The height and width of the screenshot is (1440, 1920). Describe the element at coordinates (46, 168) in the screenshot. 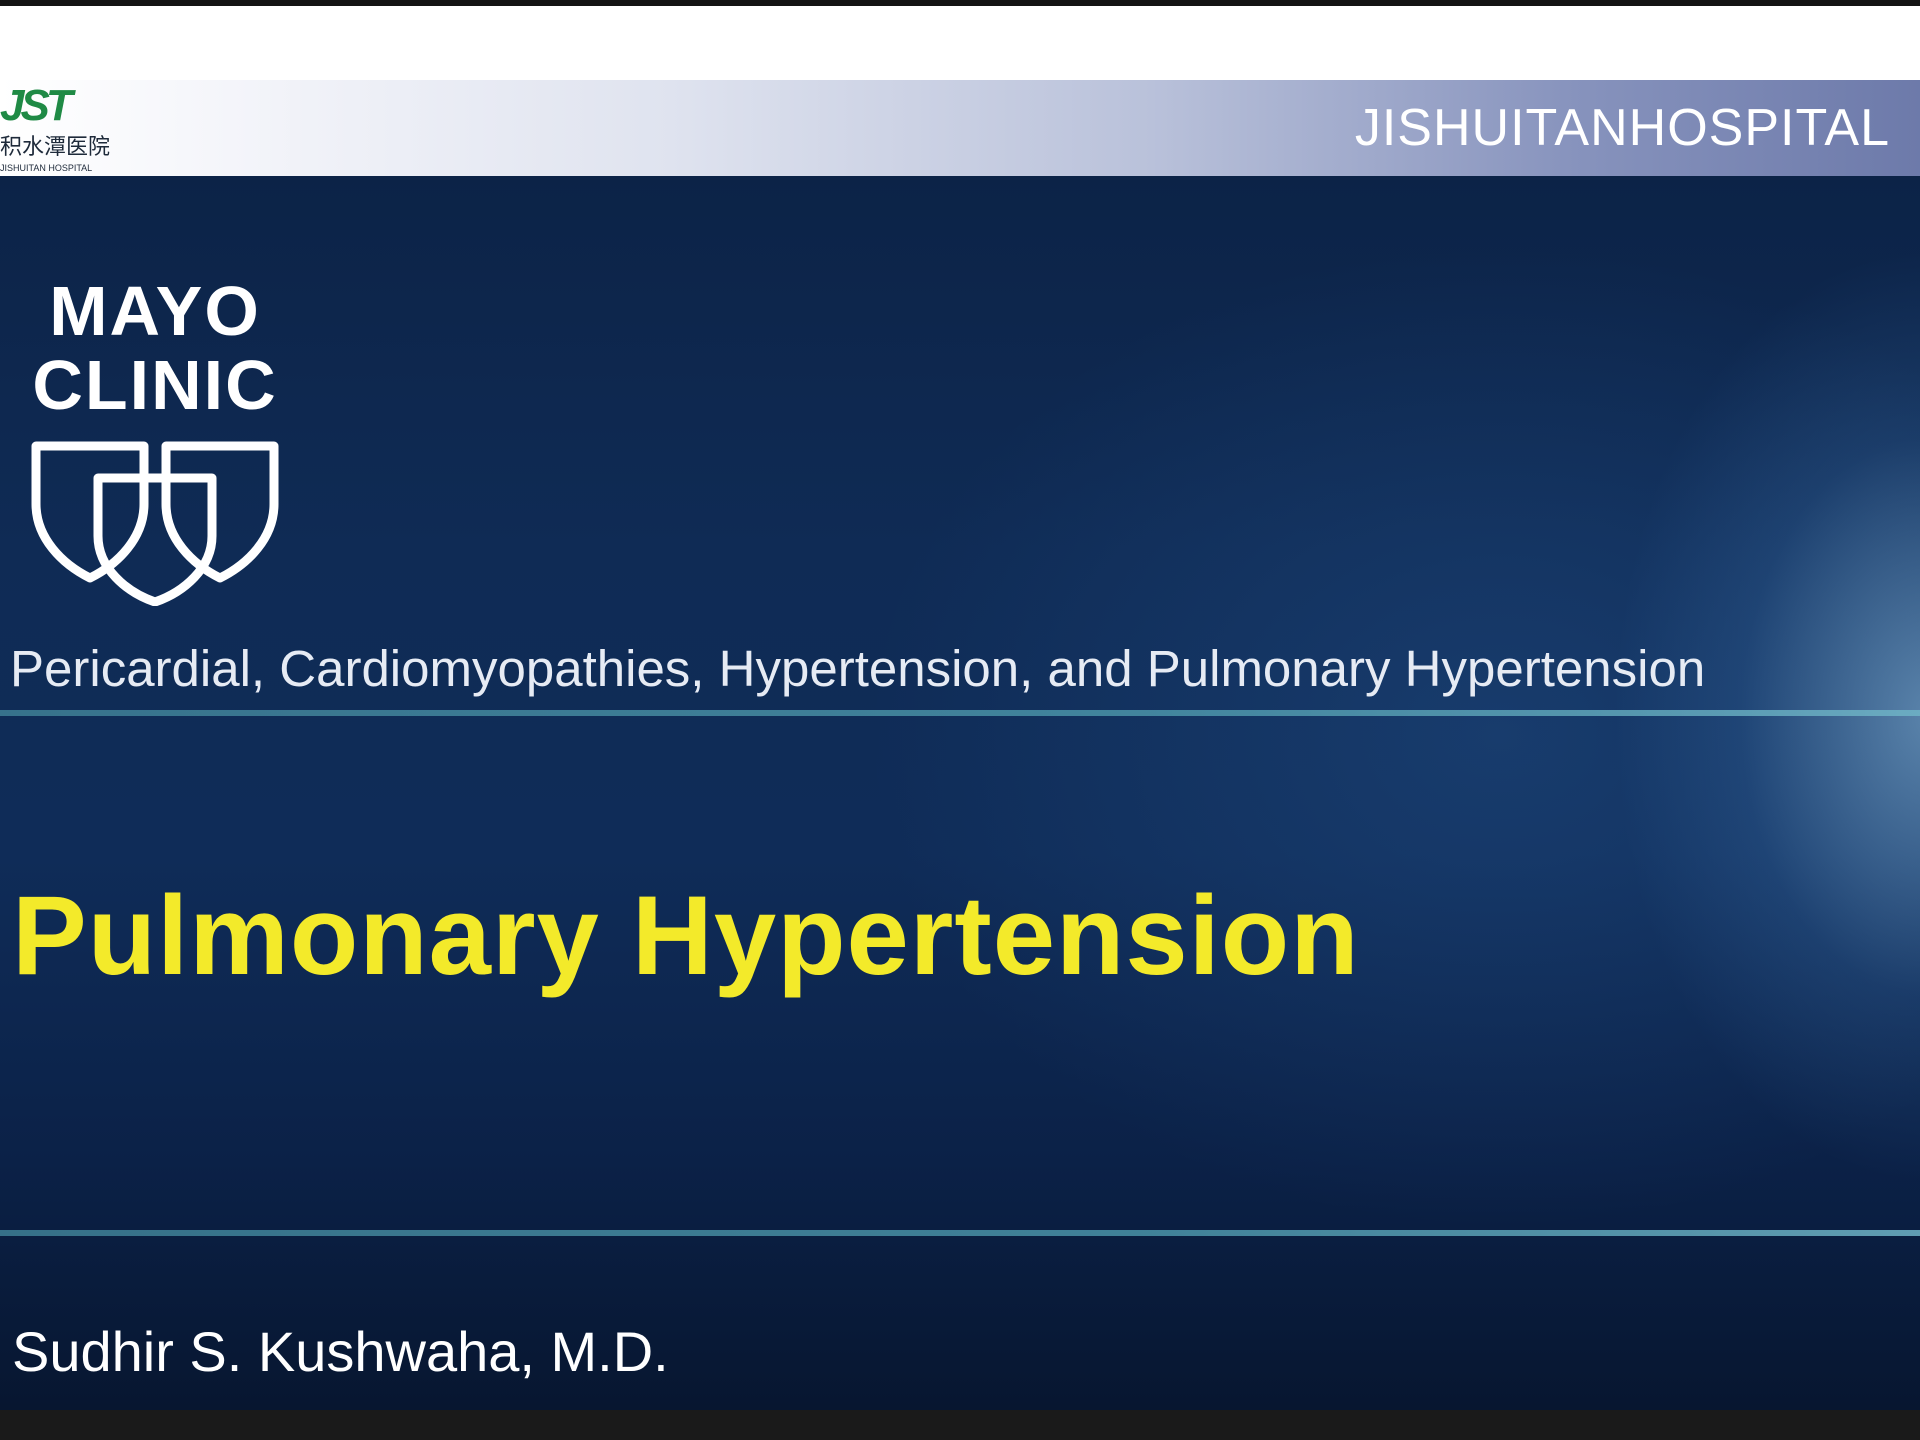

I see `jst-logo-english: JISHUITAN HOSPITAL` at that location.